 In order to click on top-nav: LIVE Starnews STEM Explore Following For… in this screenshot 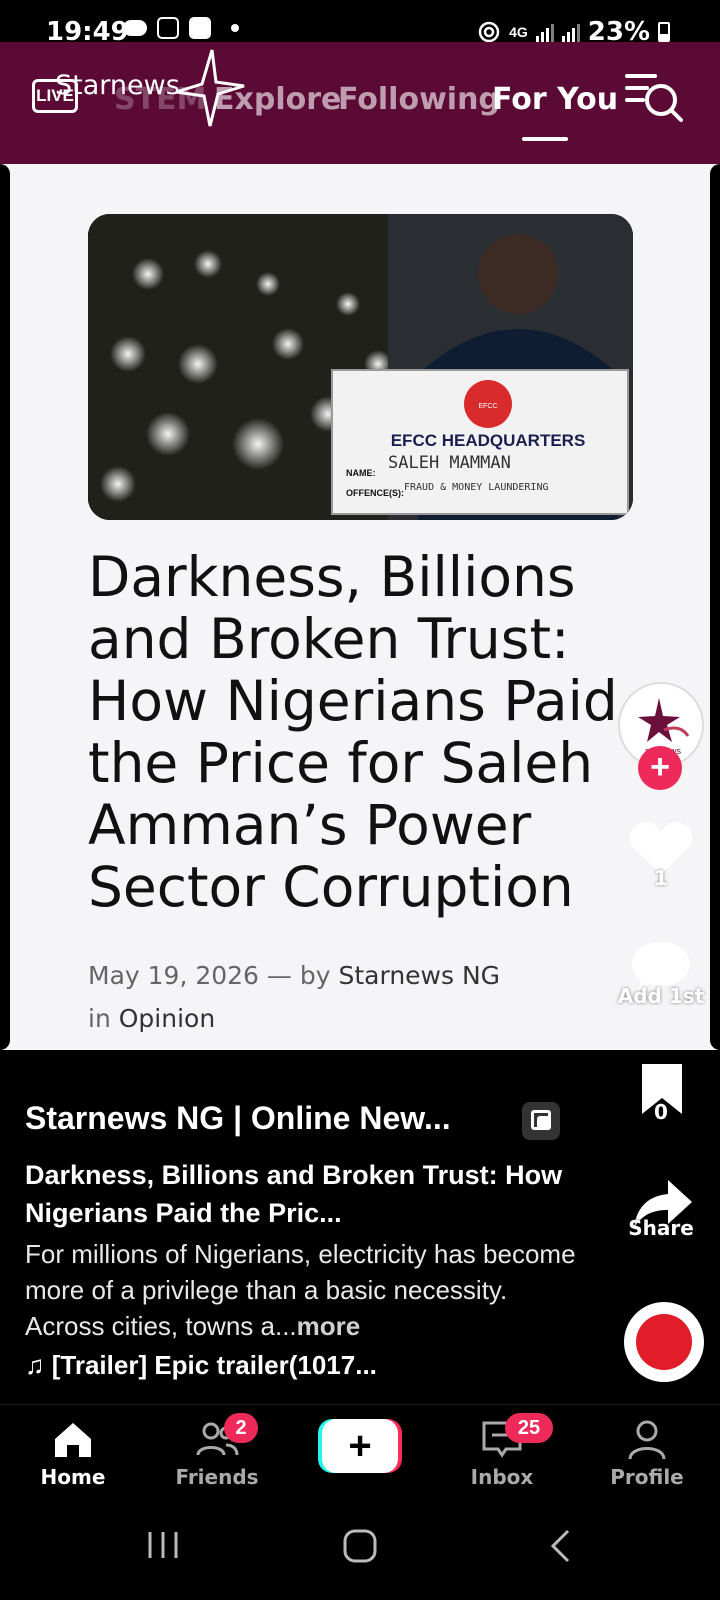, I will do `click(360, 103)`.